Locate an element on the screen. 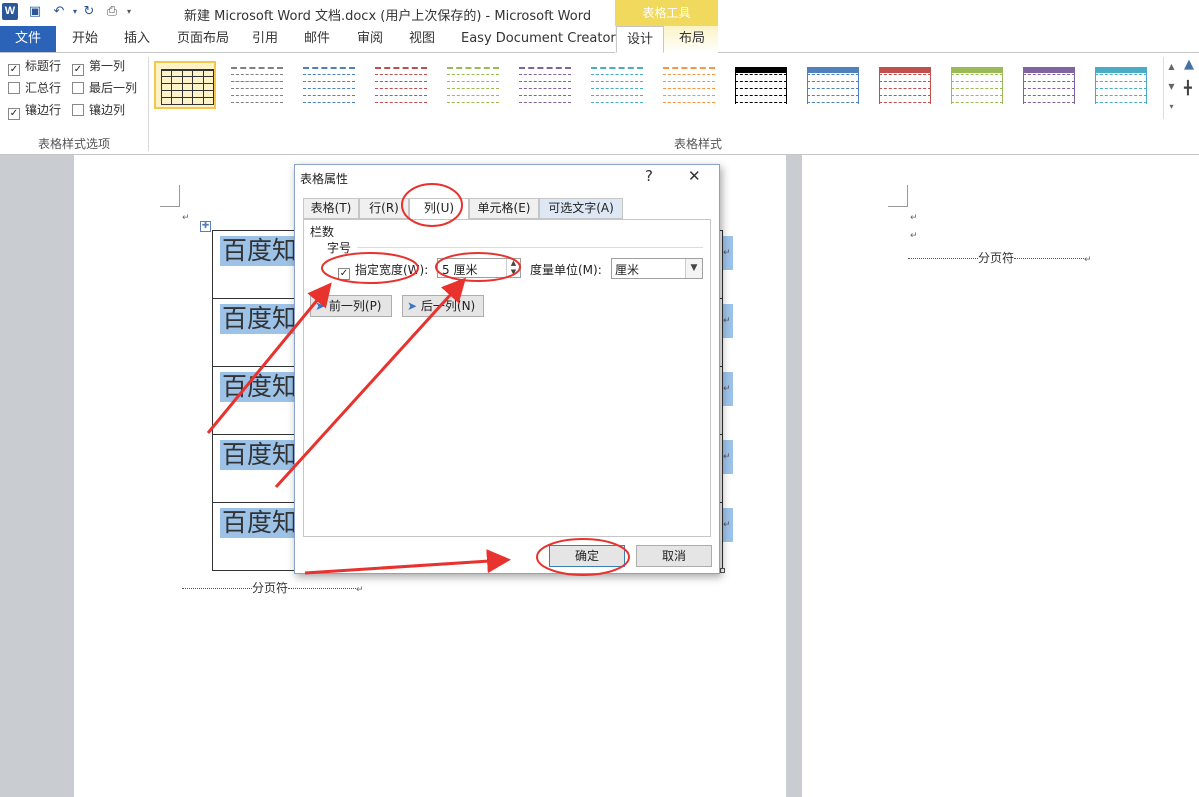  tab-home: 开始 is located at coordinates (85, 39).